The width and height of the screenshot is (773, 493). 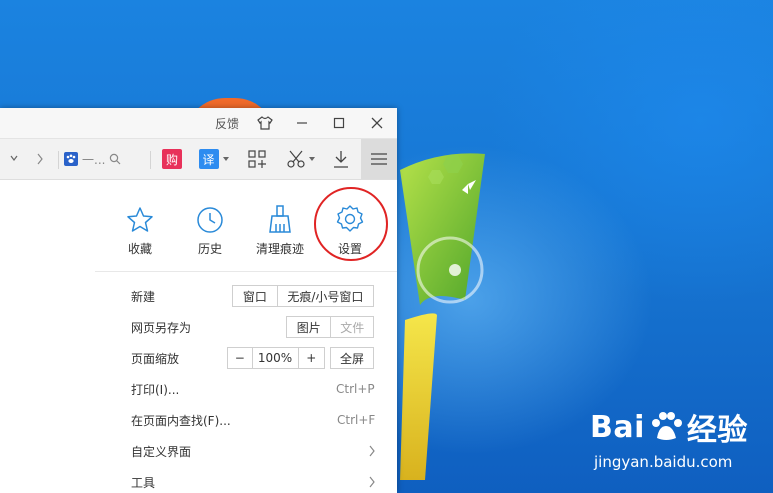 What do you see at coordinates (310, 358) in the screenshot?
I see `zoom-in-button: +` at bounding box center [310, 358].